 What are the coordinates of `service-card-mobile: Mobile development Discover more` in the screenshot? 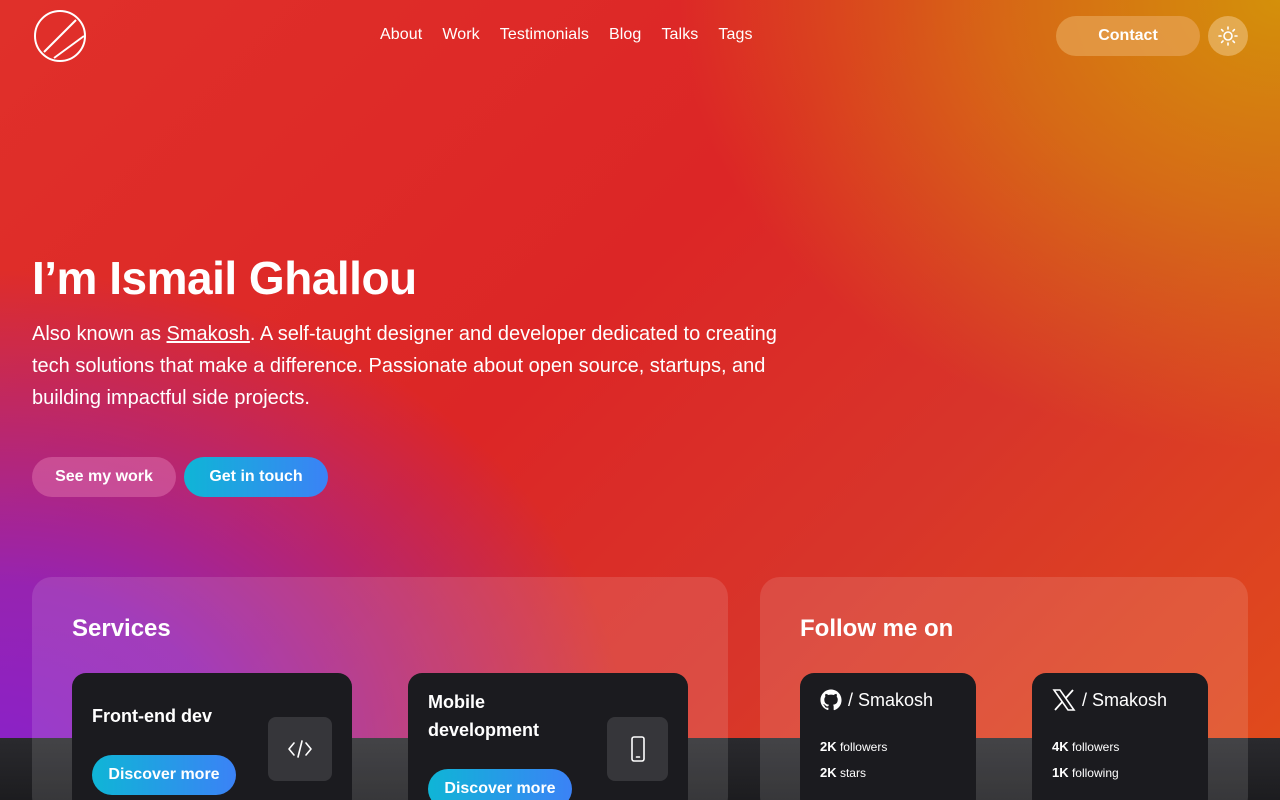 It's located at (548, 736).